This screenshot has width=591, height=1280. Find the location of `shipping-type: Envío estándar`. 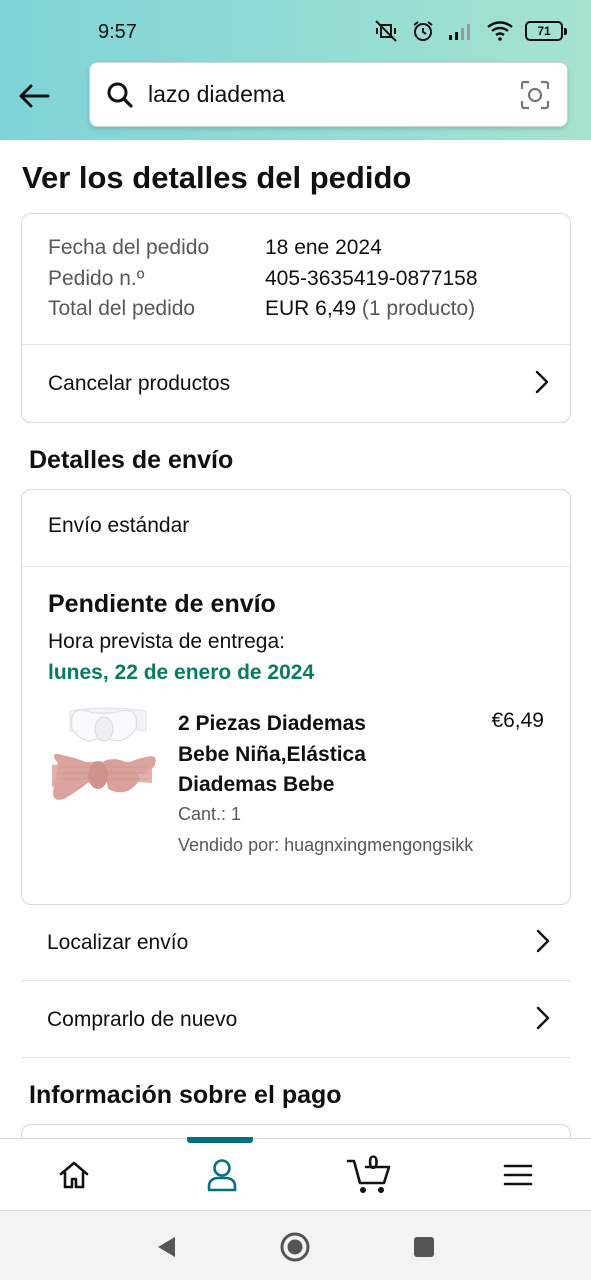

shipping-type: Envío estándar is located at coordinates (119, 525).